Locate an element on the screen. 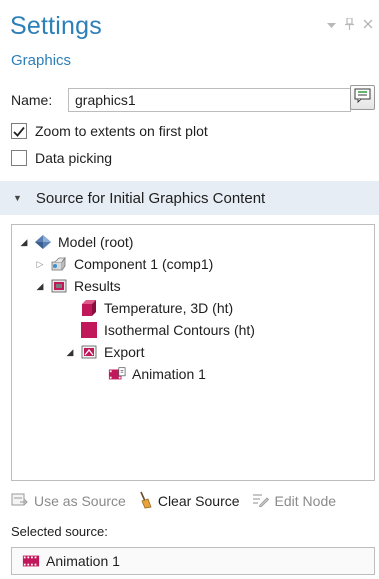 This screenshot has height=579, width=379. tree-label: Animation 1 is located at coordinates (169, 374).